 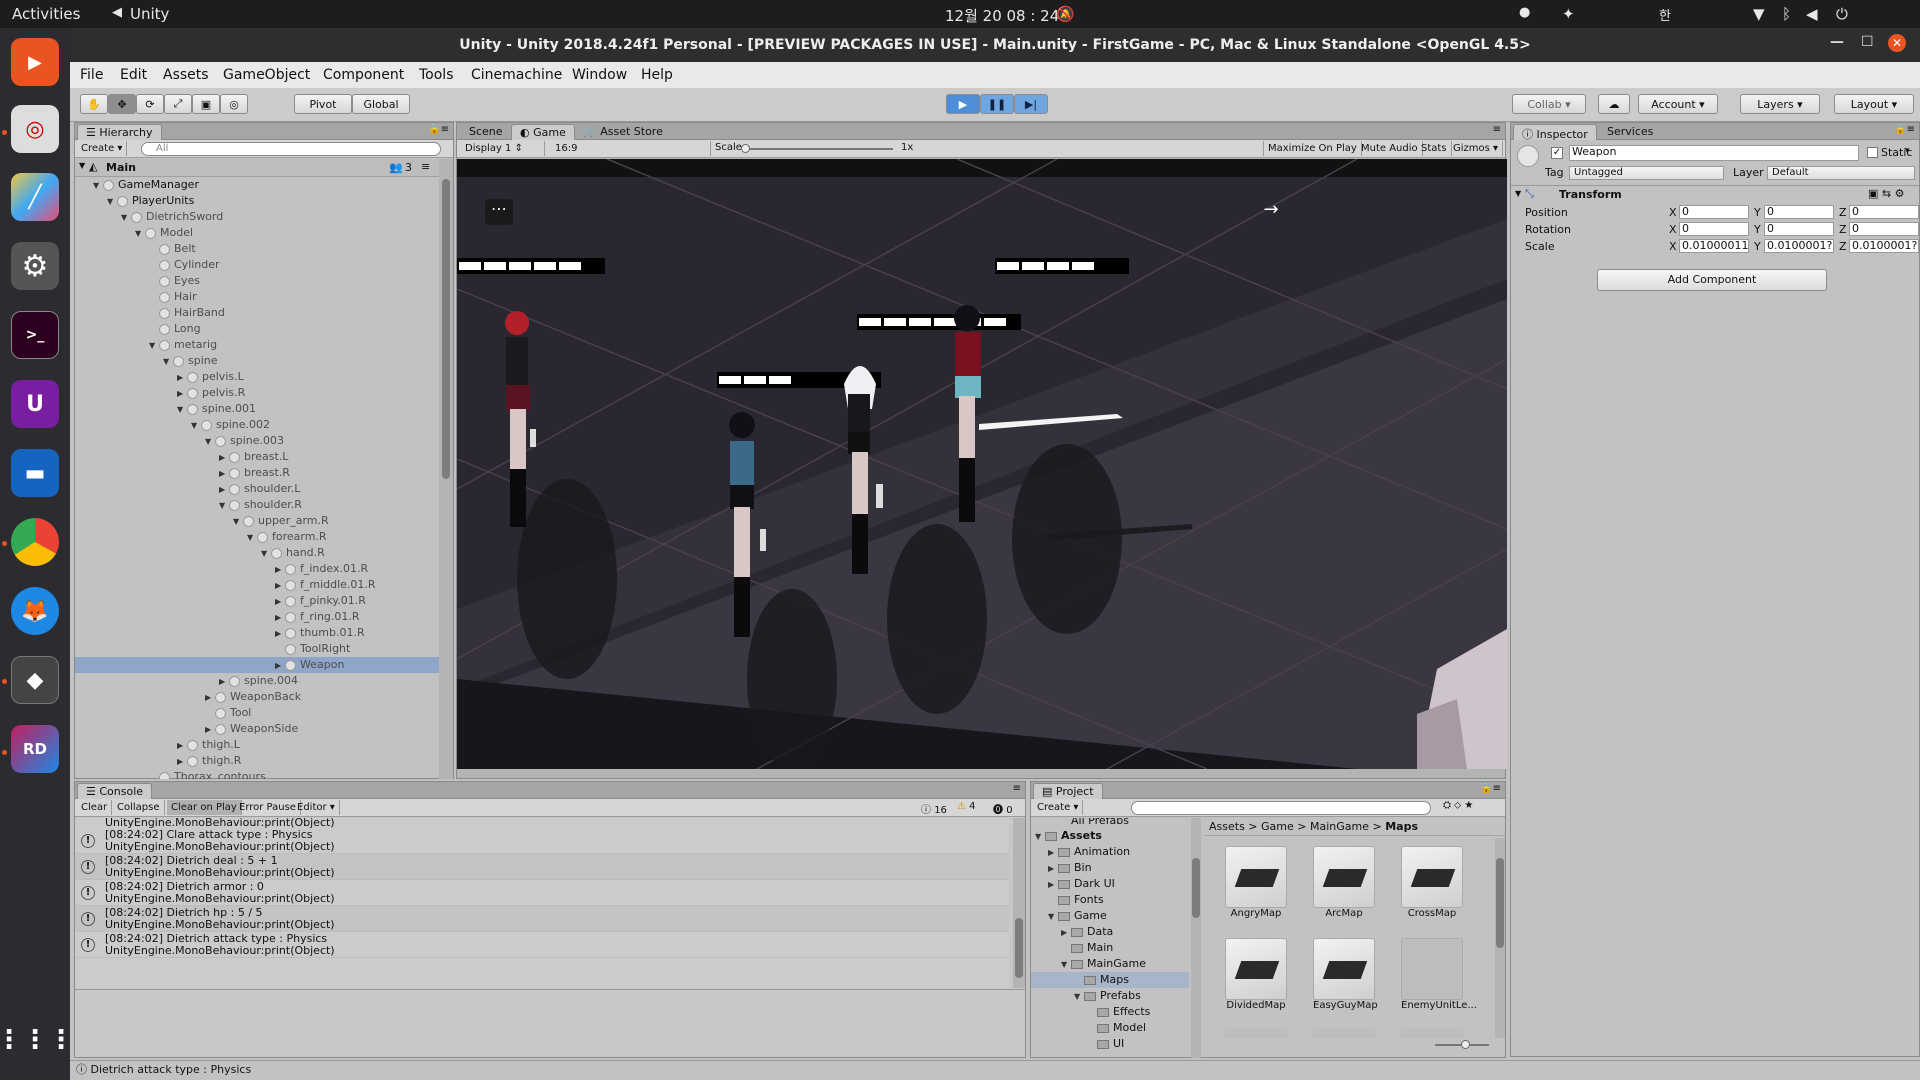 What do you see at coordinates (257, 537) in the screenshot?
I see `hierarchy-item: ▼ forearm.R` at bounding box center [257, 537].